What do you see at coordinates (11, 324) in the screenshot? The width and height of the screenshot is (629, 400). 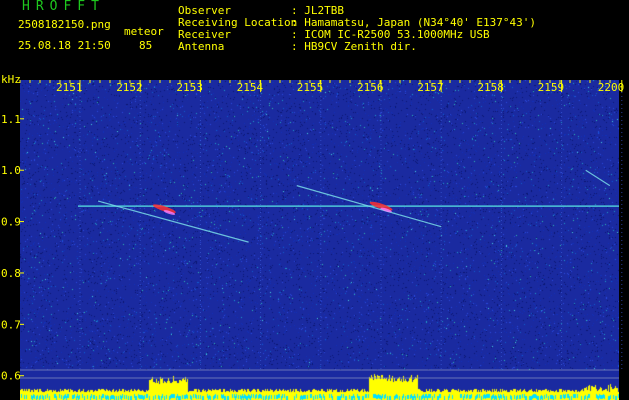 I see `y-tick-label: 0.7` at bounding box center [11, 324].